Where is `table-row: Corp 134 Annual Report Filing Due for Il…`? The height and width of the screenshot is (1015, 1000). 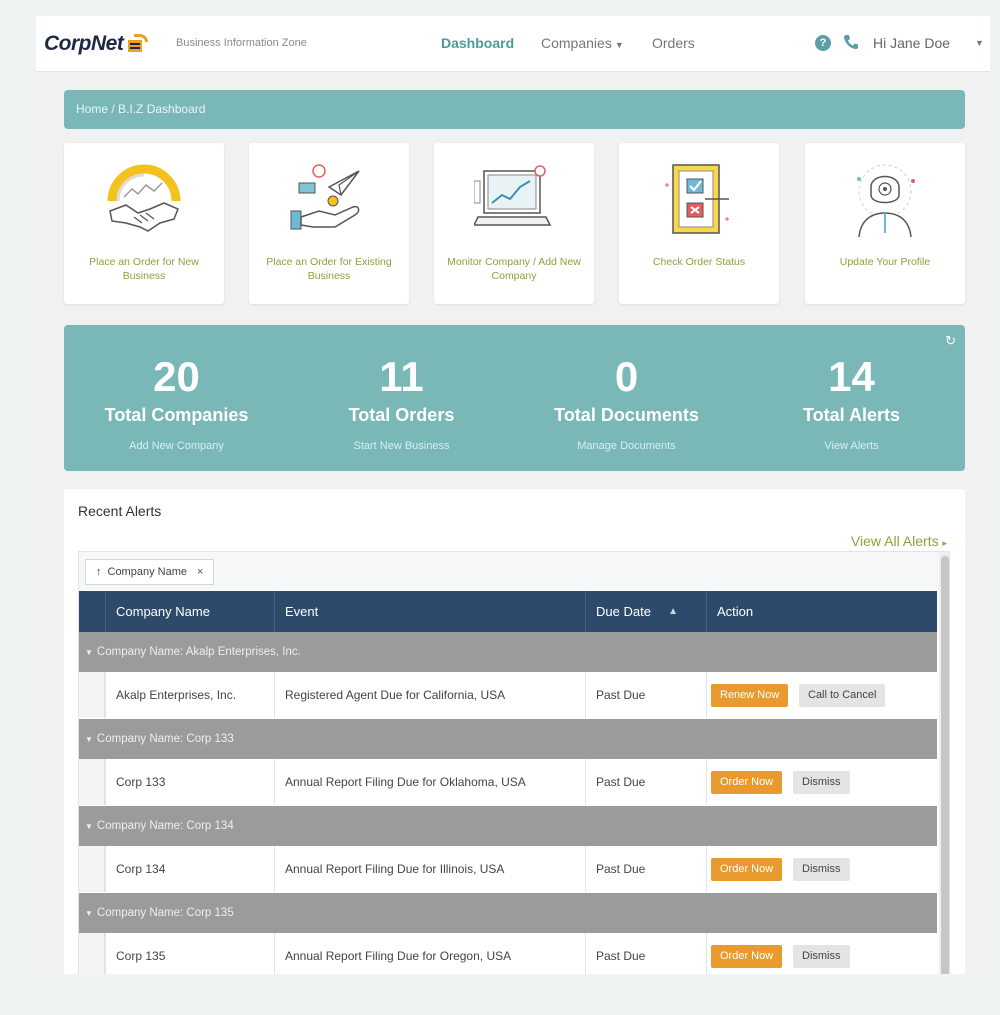 table-row: Corp 134 Annual Report Filing Due for Il… is located at coordinates (508, 869).